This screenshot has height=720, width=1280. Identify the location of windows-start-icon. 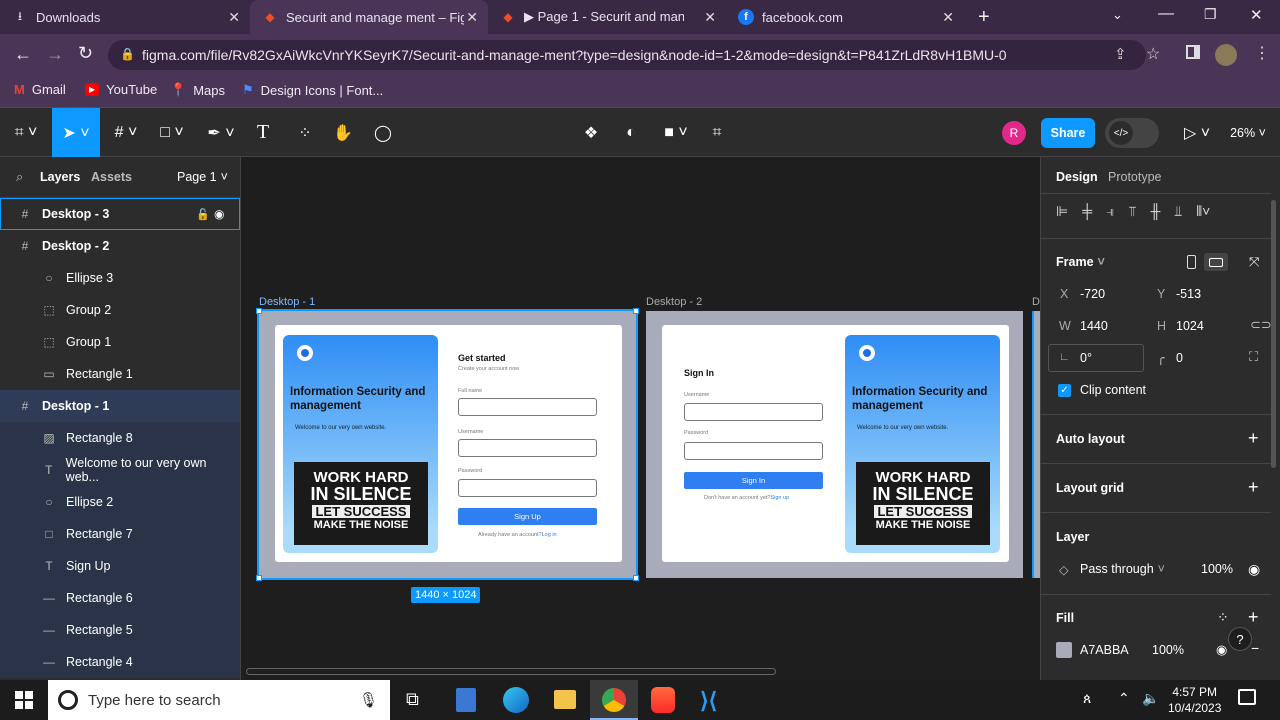
(24, 700).